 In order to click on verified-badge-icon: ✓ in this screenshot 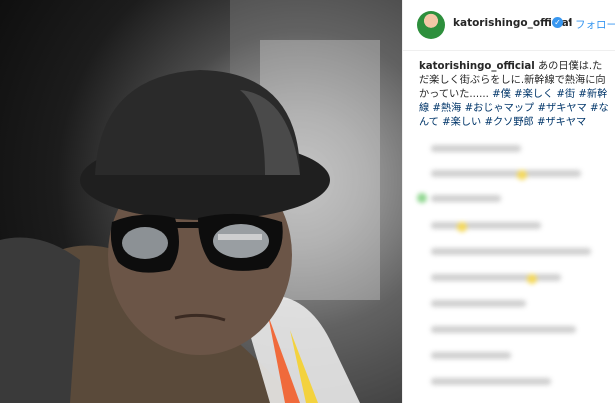, I will do `click(557, 22)`.